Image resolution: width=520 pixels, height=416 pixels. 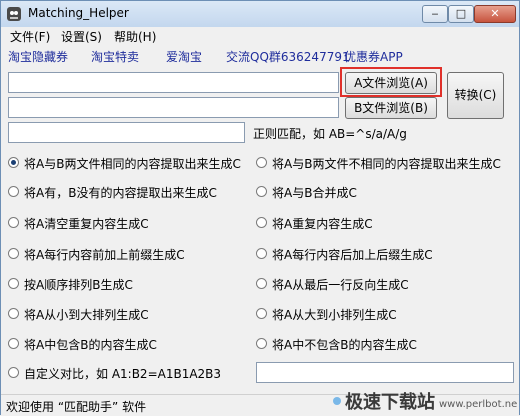 What do you see at coordinates (495, 14) in the screenshot?
I see `close-button: ✕` at bounding box center [495, 14].